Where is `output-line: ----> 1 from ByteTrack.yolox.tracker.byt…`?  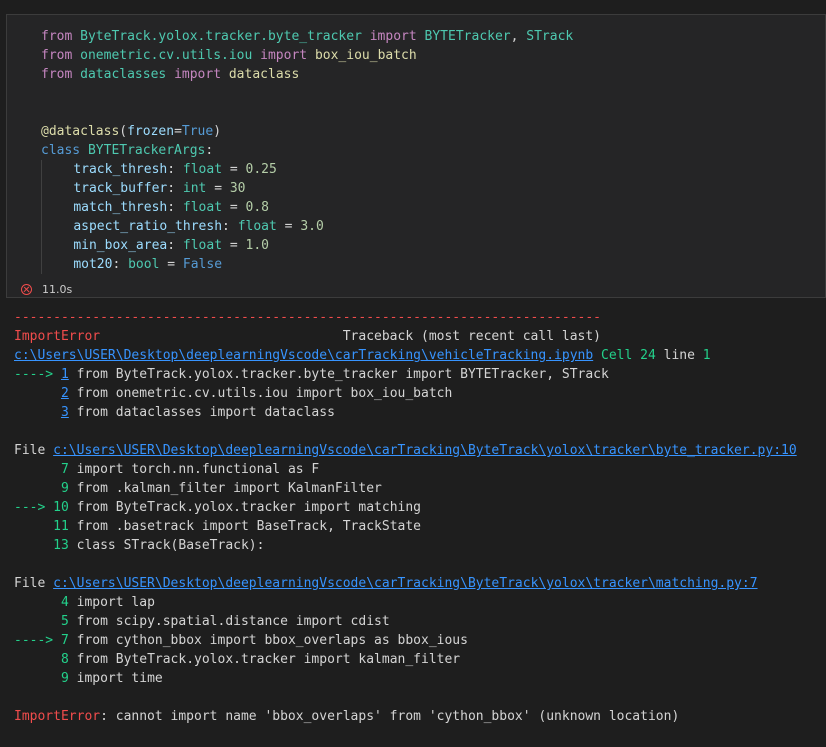 output-line: ----> 1 from ByteTrack.yolox.tracker.byt… is located at coordinates (405, 374).